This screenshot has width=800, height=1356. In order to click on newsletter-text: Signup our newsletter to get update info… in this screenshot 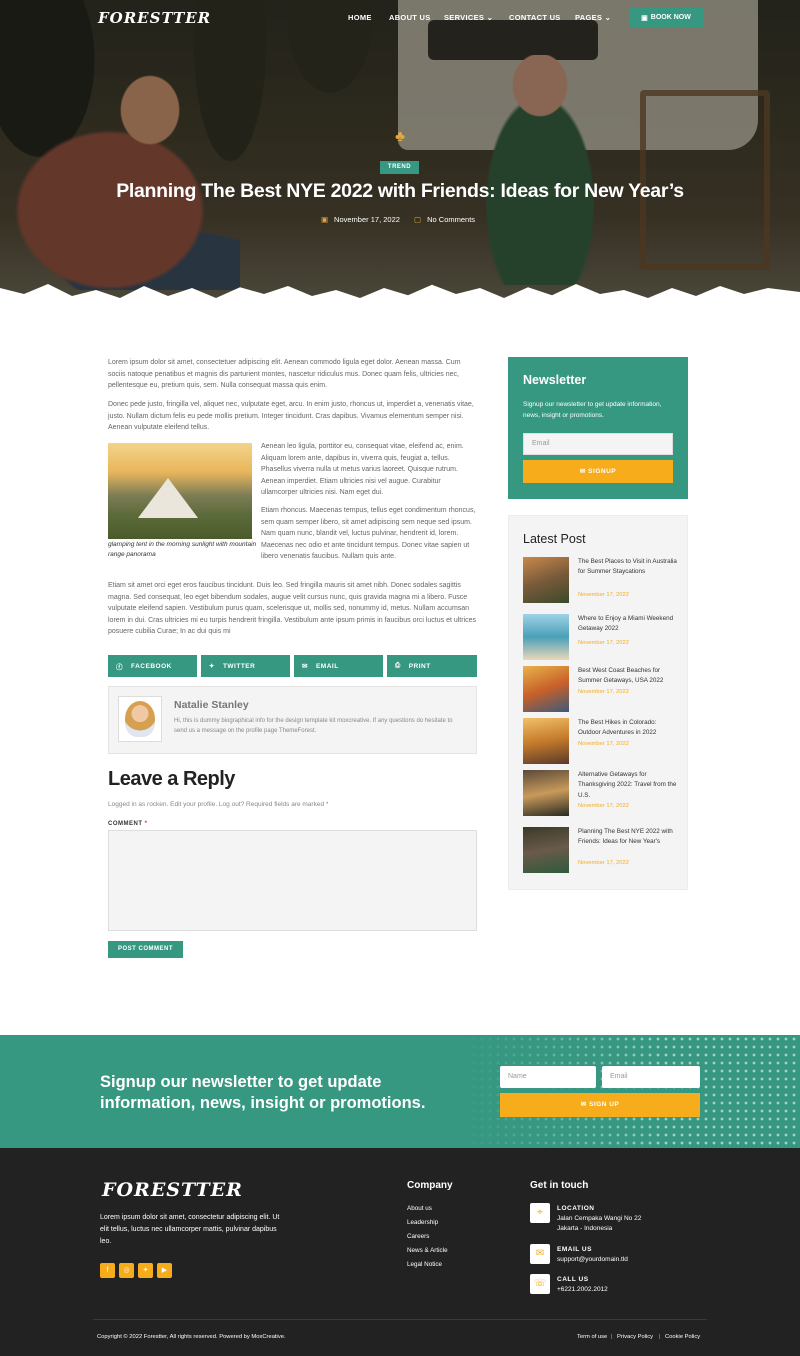, I will do `click(592, 410)`.